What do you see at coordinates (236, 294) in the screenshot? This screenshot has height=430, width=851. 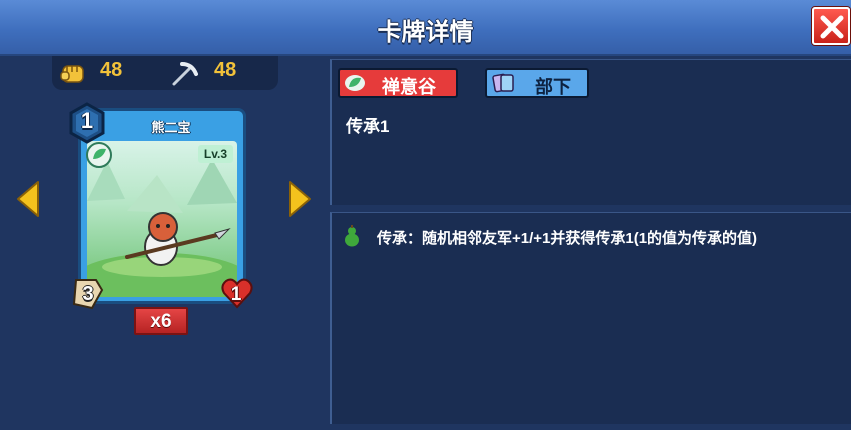 I see `card-health: 1` at bounding box center [236, 294].